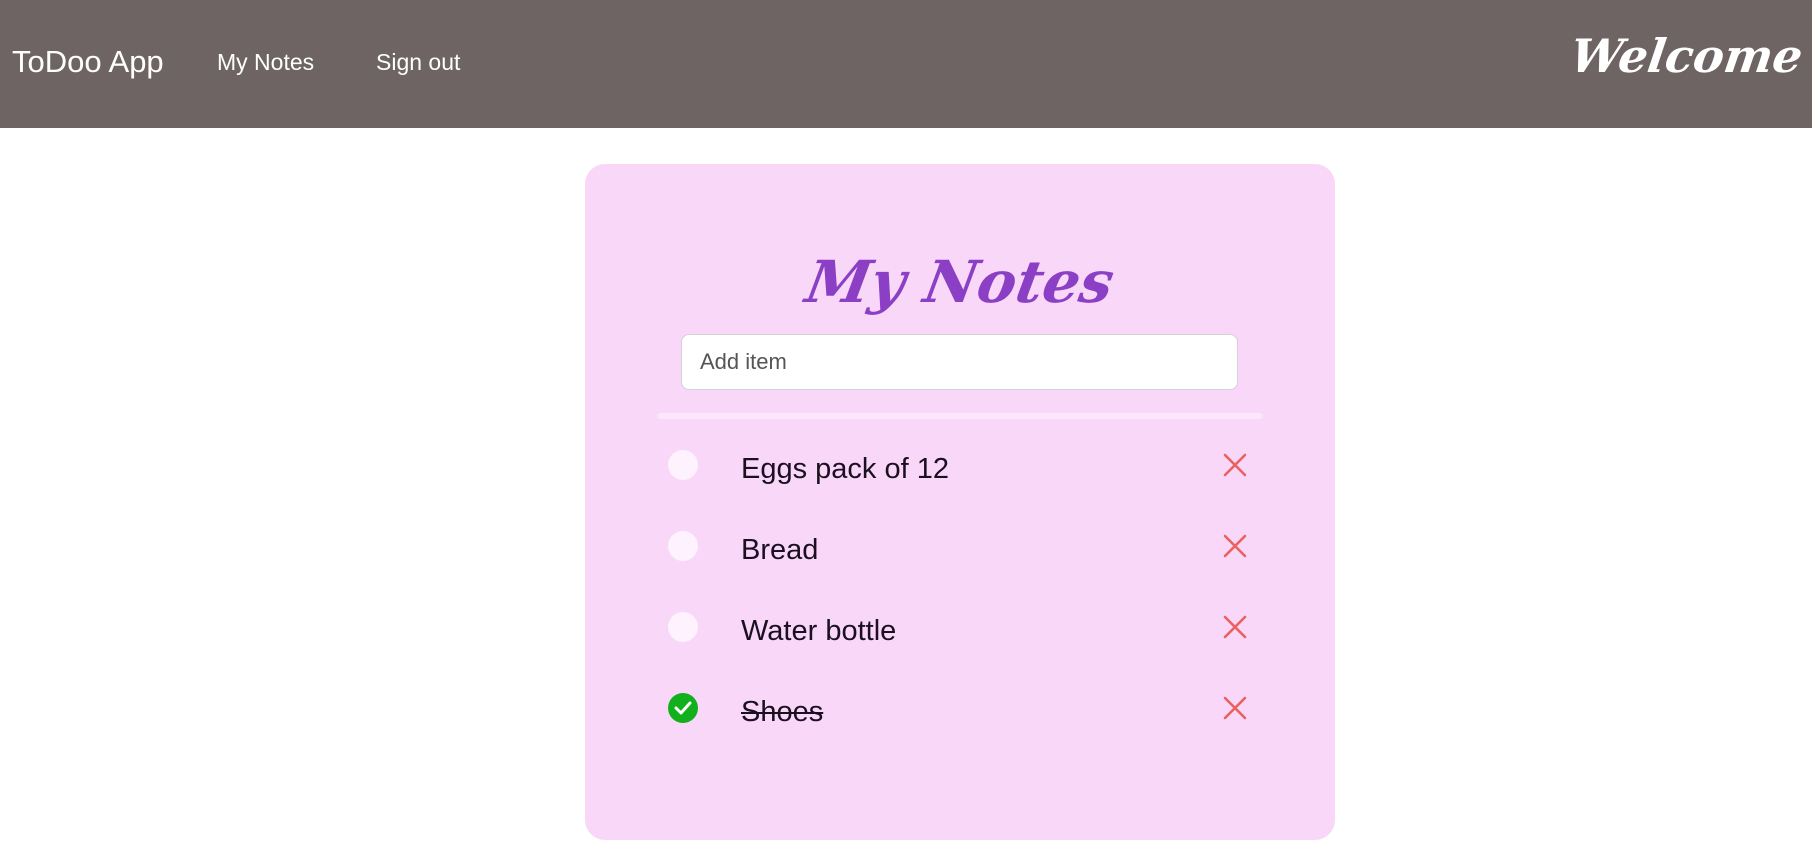 The width and height of the screenshot is (1812, 860). What do you see at coordinates (819, 631) in the screenshot?
I see `todo-item-text: Water bottle` at bounding box center [819, 631].